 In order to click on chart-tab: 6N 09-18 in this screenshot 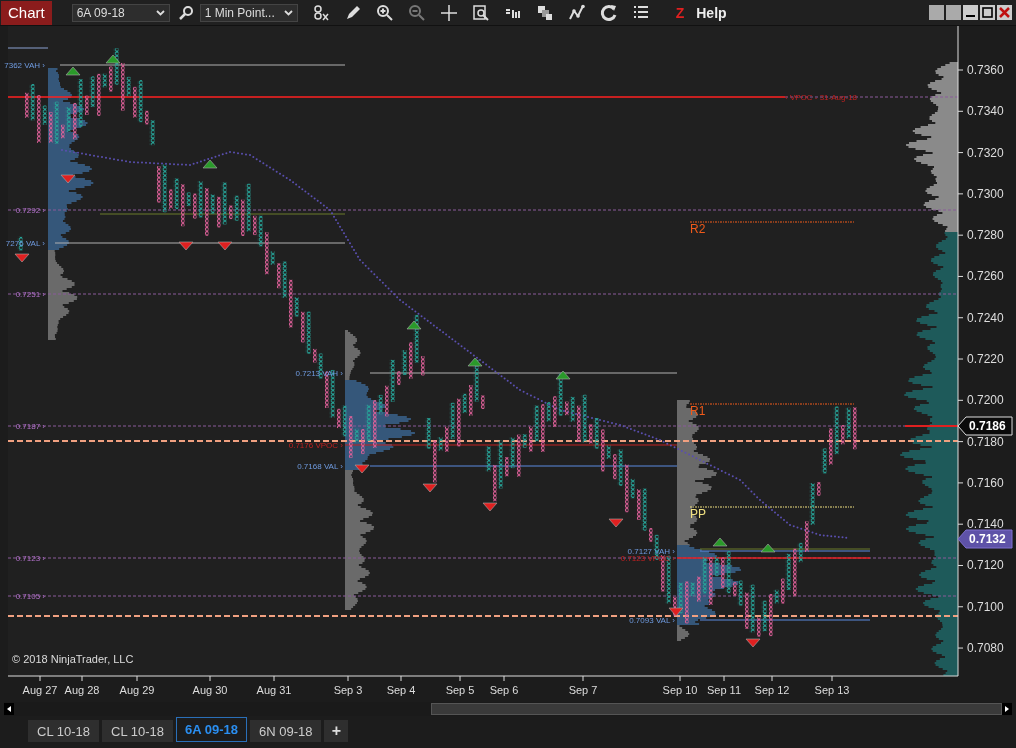, I will do `click(286, 731)`.